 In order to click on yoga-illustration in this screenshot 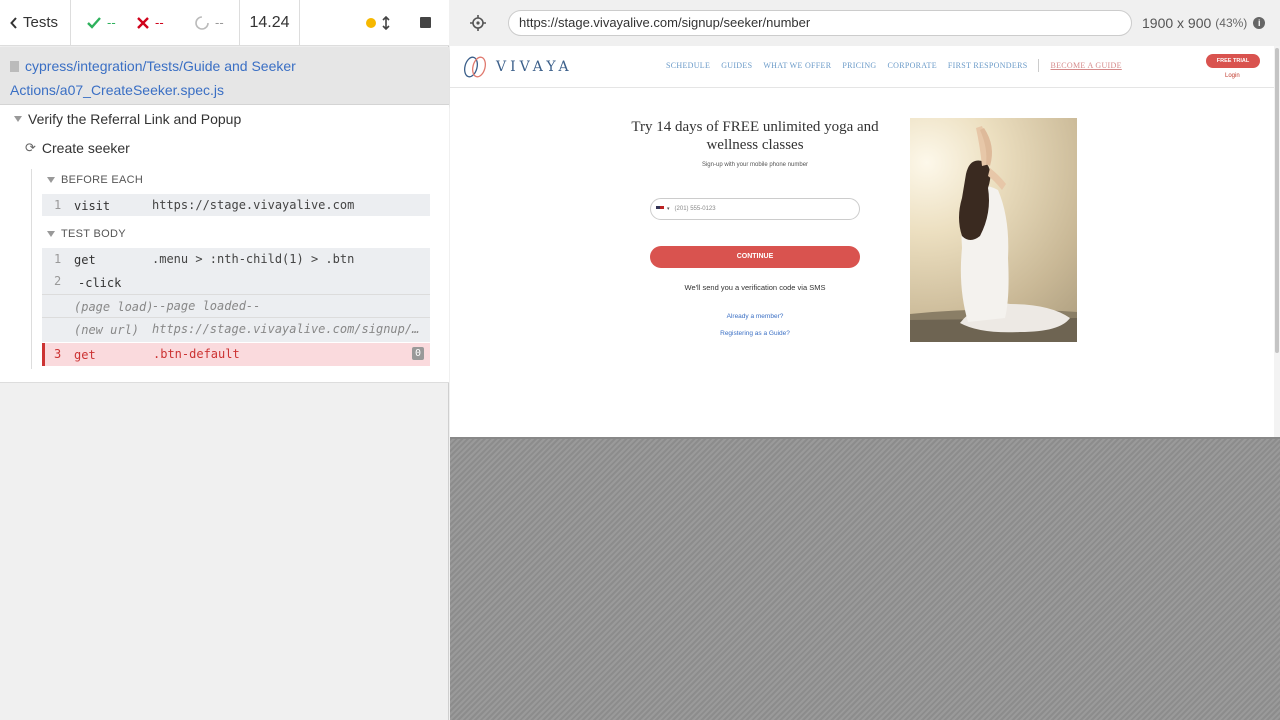, I will do `click(993, 234)`.